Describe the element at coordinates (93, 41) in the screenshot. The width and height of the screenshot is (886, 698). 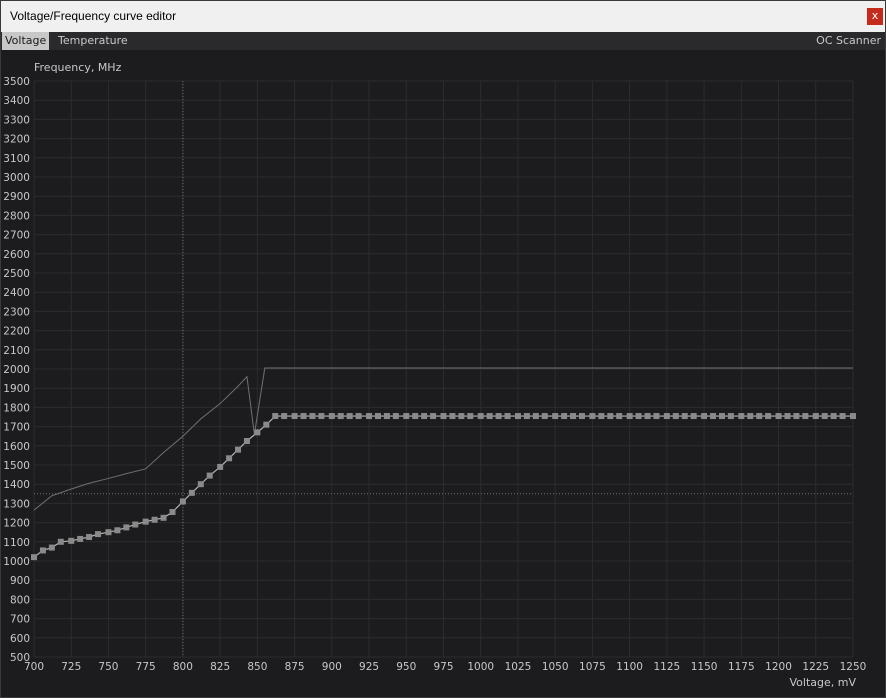
I see `tab-temperature: Temperature` at that location.